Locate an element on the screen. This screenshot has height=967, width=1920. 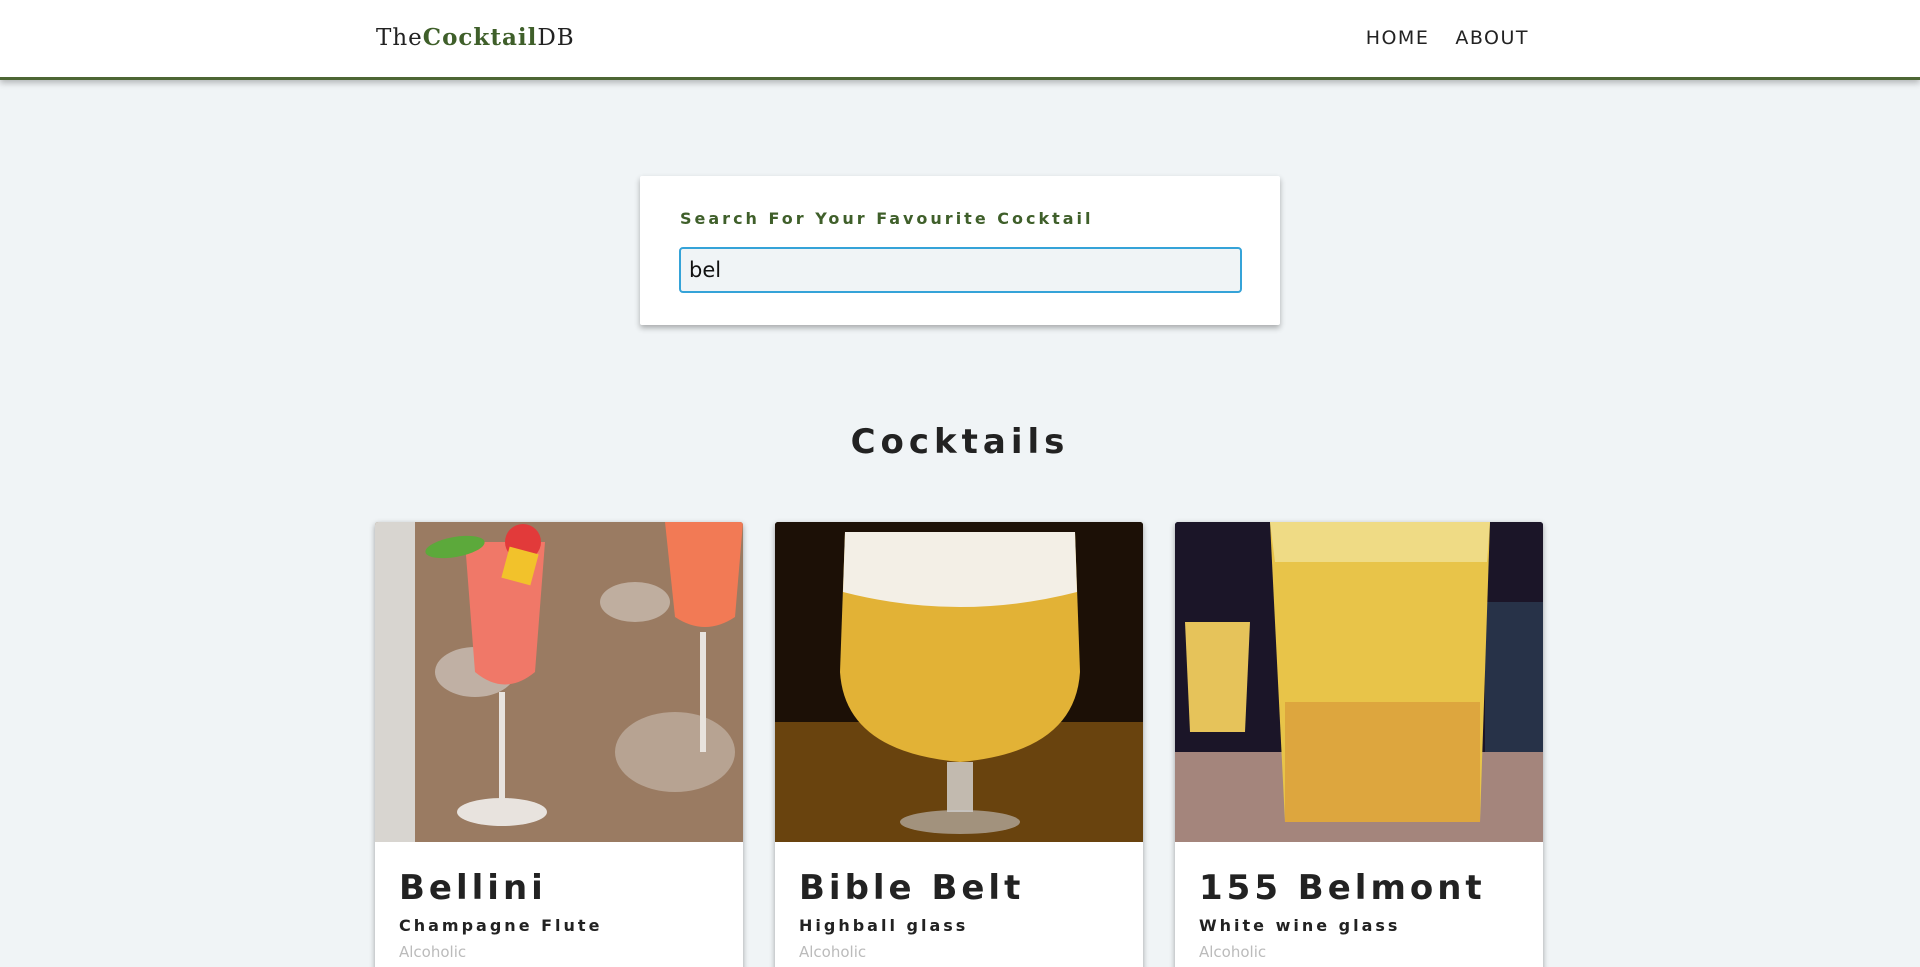
nav-link-home: HOME is located at coordinates (1398, 38).